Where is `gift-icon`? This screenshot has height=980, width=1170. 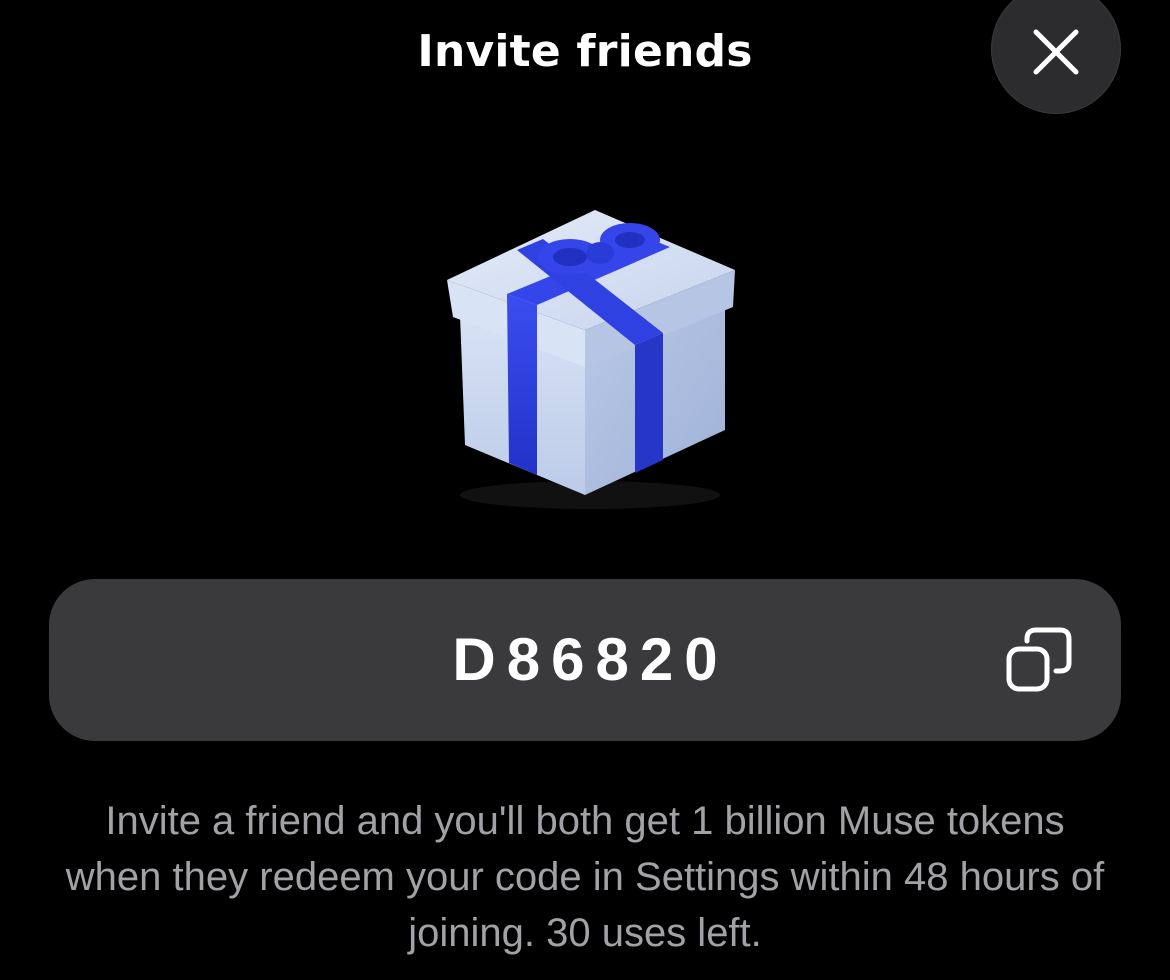 gift-icon is located at coordinates (591, 359).